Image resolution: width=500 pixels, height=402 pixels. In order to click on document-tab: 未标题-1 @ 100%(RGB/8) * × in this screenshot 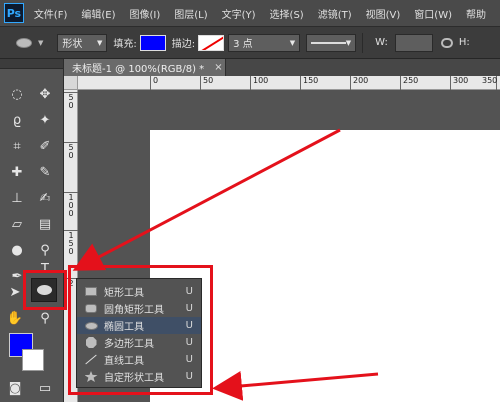, I will do `click(145, 67)`.